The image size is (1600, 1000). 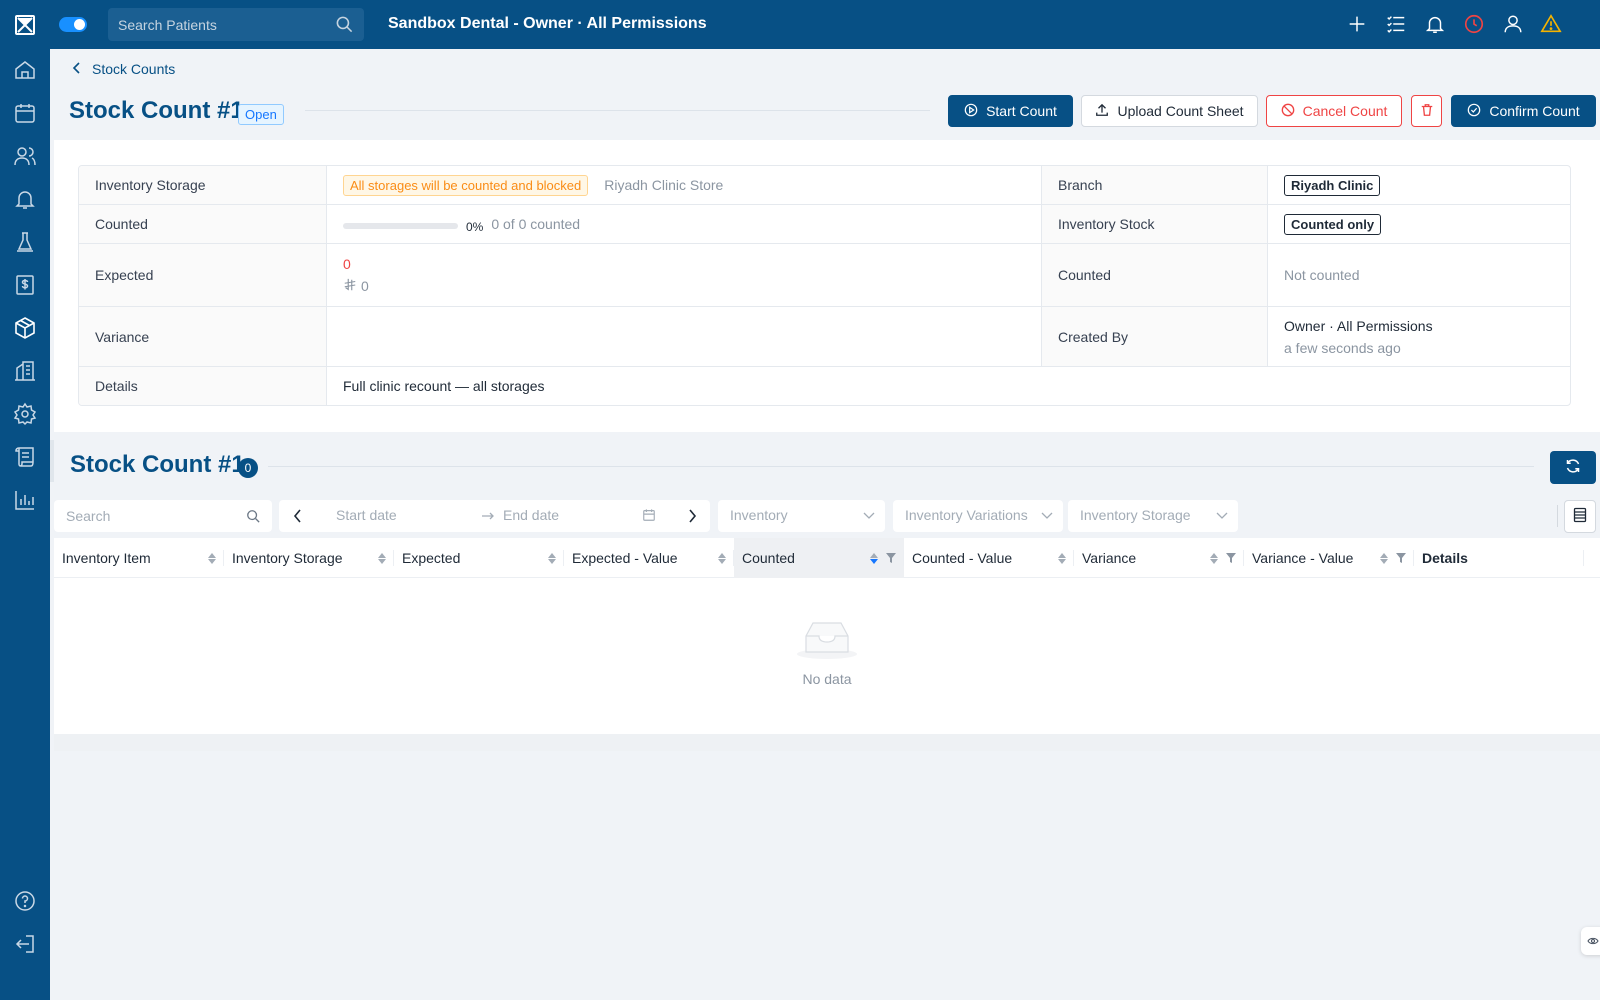 What do you see at coordinates (547, 23) in the screenshot?
I see `app-title: Sandbox Dental - Owner · All Permissions` at bounding box center [547, 23].